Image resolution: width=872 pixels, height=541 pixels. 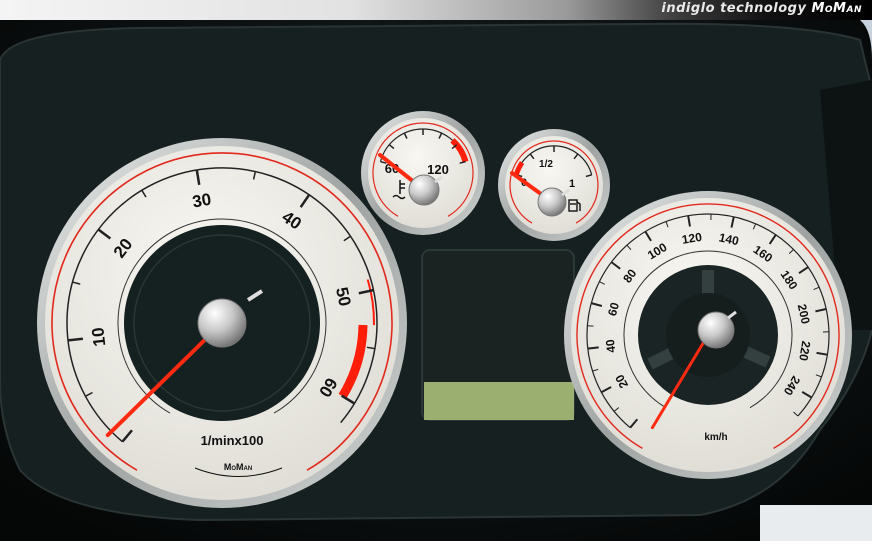 What do you see at coordinates (202, 201) in the screenshot?
I see `tach-tick-label: 30` at bounding box center [202, 201].